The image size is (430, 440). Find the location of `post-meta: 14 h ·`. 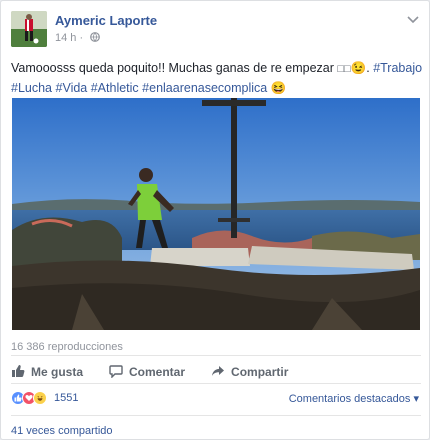

post-meta: 14 h · is located at coordinates (78, 38).